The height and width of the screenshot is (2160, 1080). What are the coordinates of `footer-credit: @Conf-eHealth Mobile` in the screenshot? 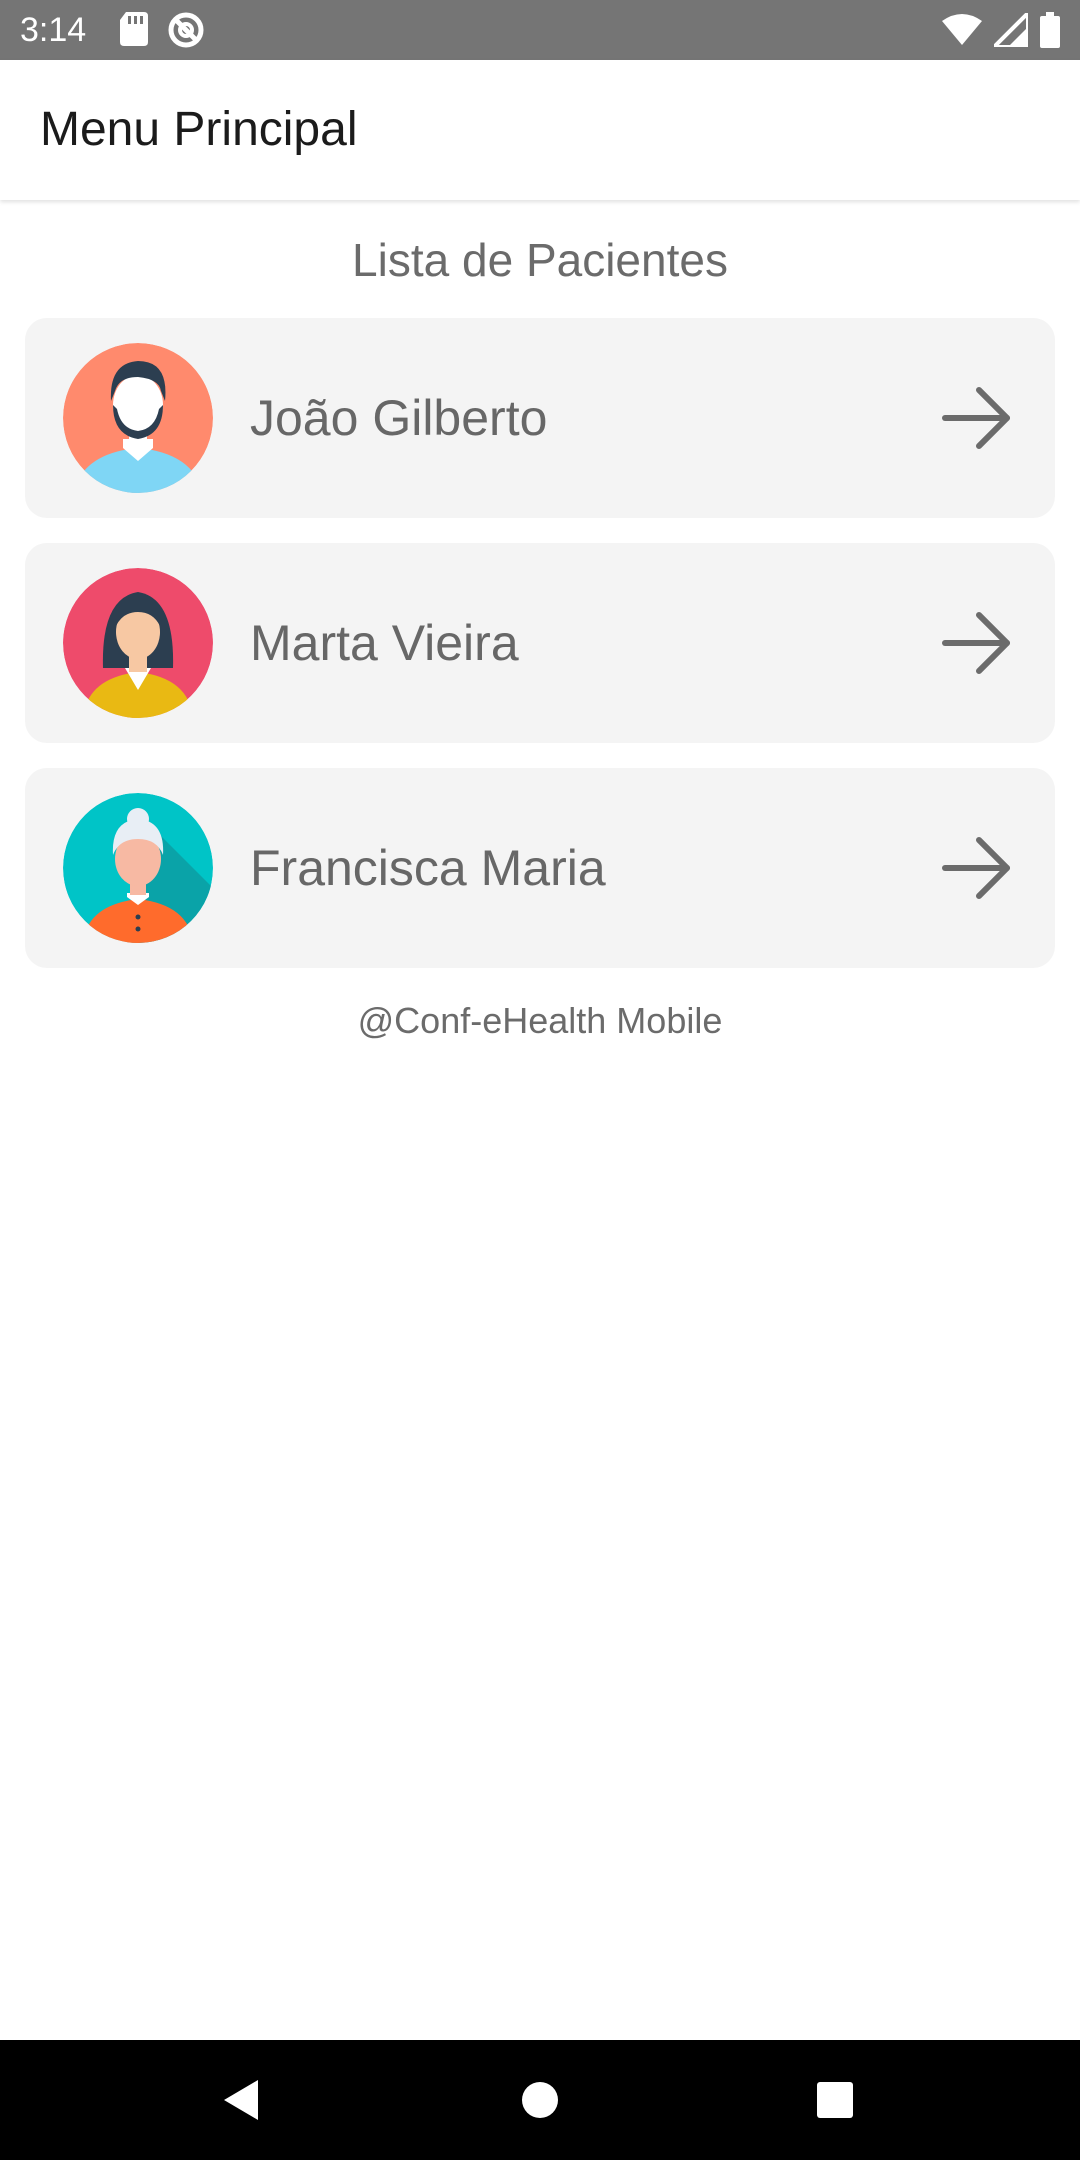 It's located at (540, 1020).